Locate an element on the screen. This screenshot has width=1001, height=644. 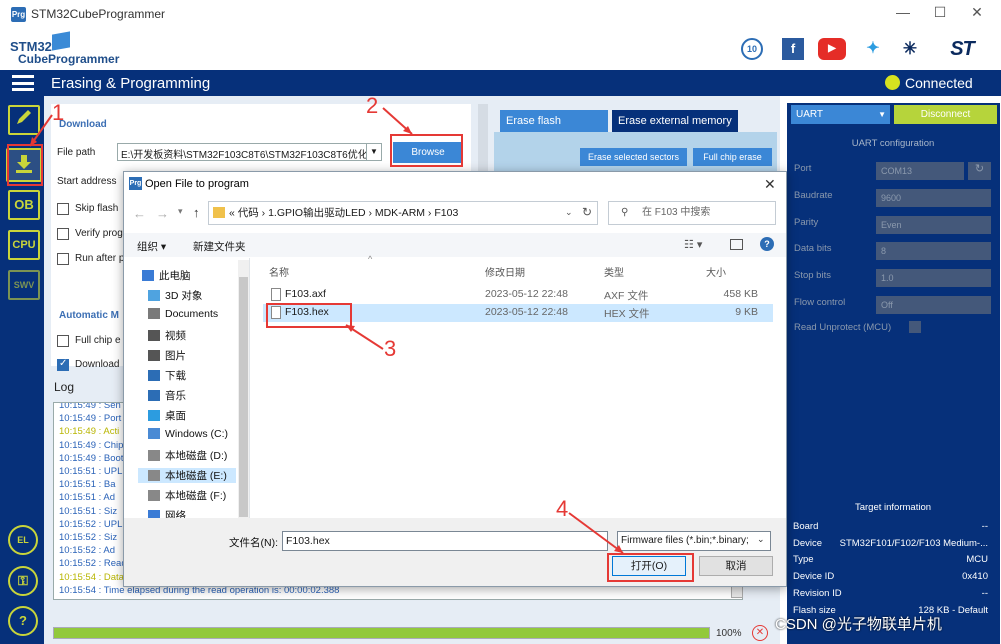
watermark: CSDN @光子物联单片机 is located at coordinates (858, 624).